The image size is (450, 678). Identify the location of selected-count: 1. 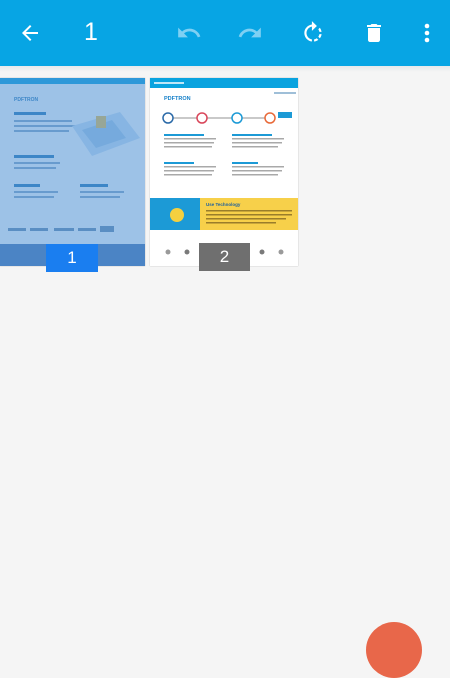
(91, 32).